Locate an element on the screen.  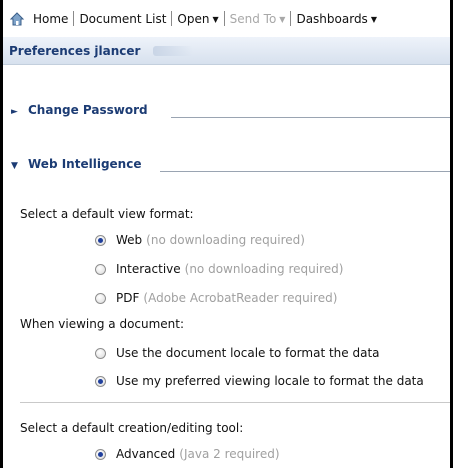
send-to-label: Send To is located at coordinates (253, 18).